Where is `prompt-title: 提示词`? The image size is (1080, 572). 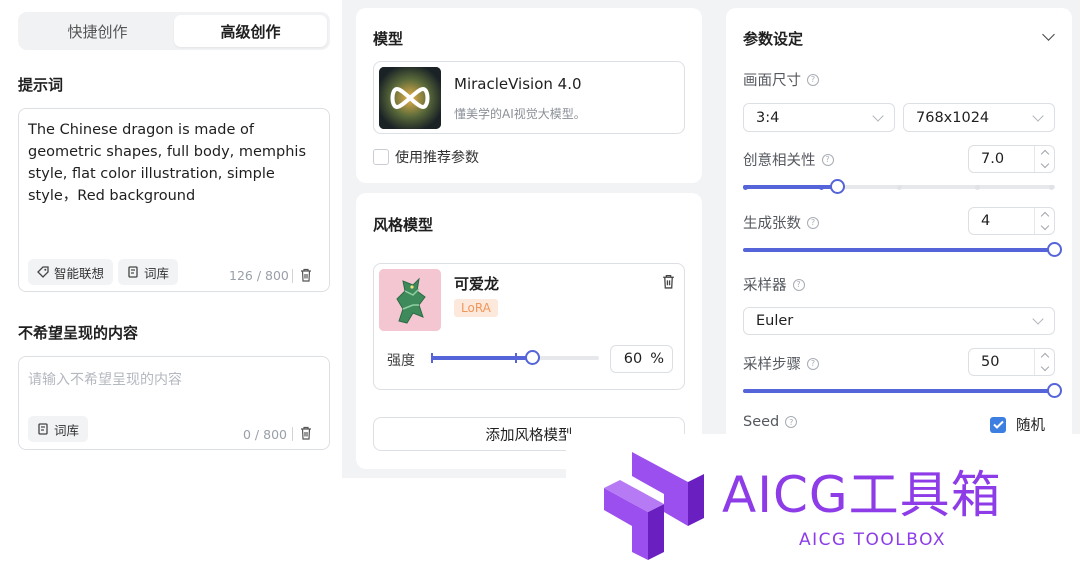
prompt-title: 提示词 is located at coordinates (41, 85).